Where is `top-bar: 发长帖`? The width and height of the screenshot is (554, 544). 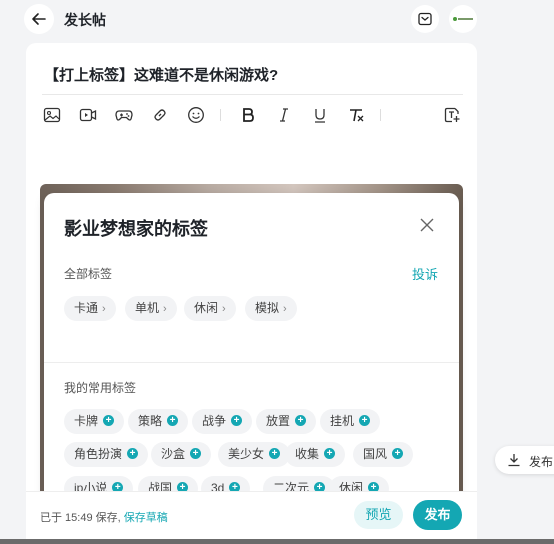
top-bar: 发长帖 is located at coordinates (277, 19).